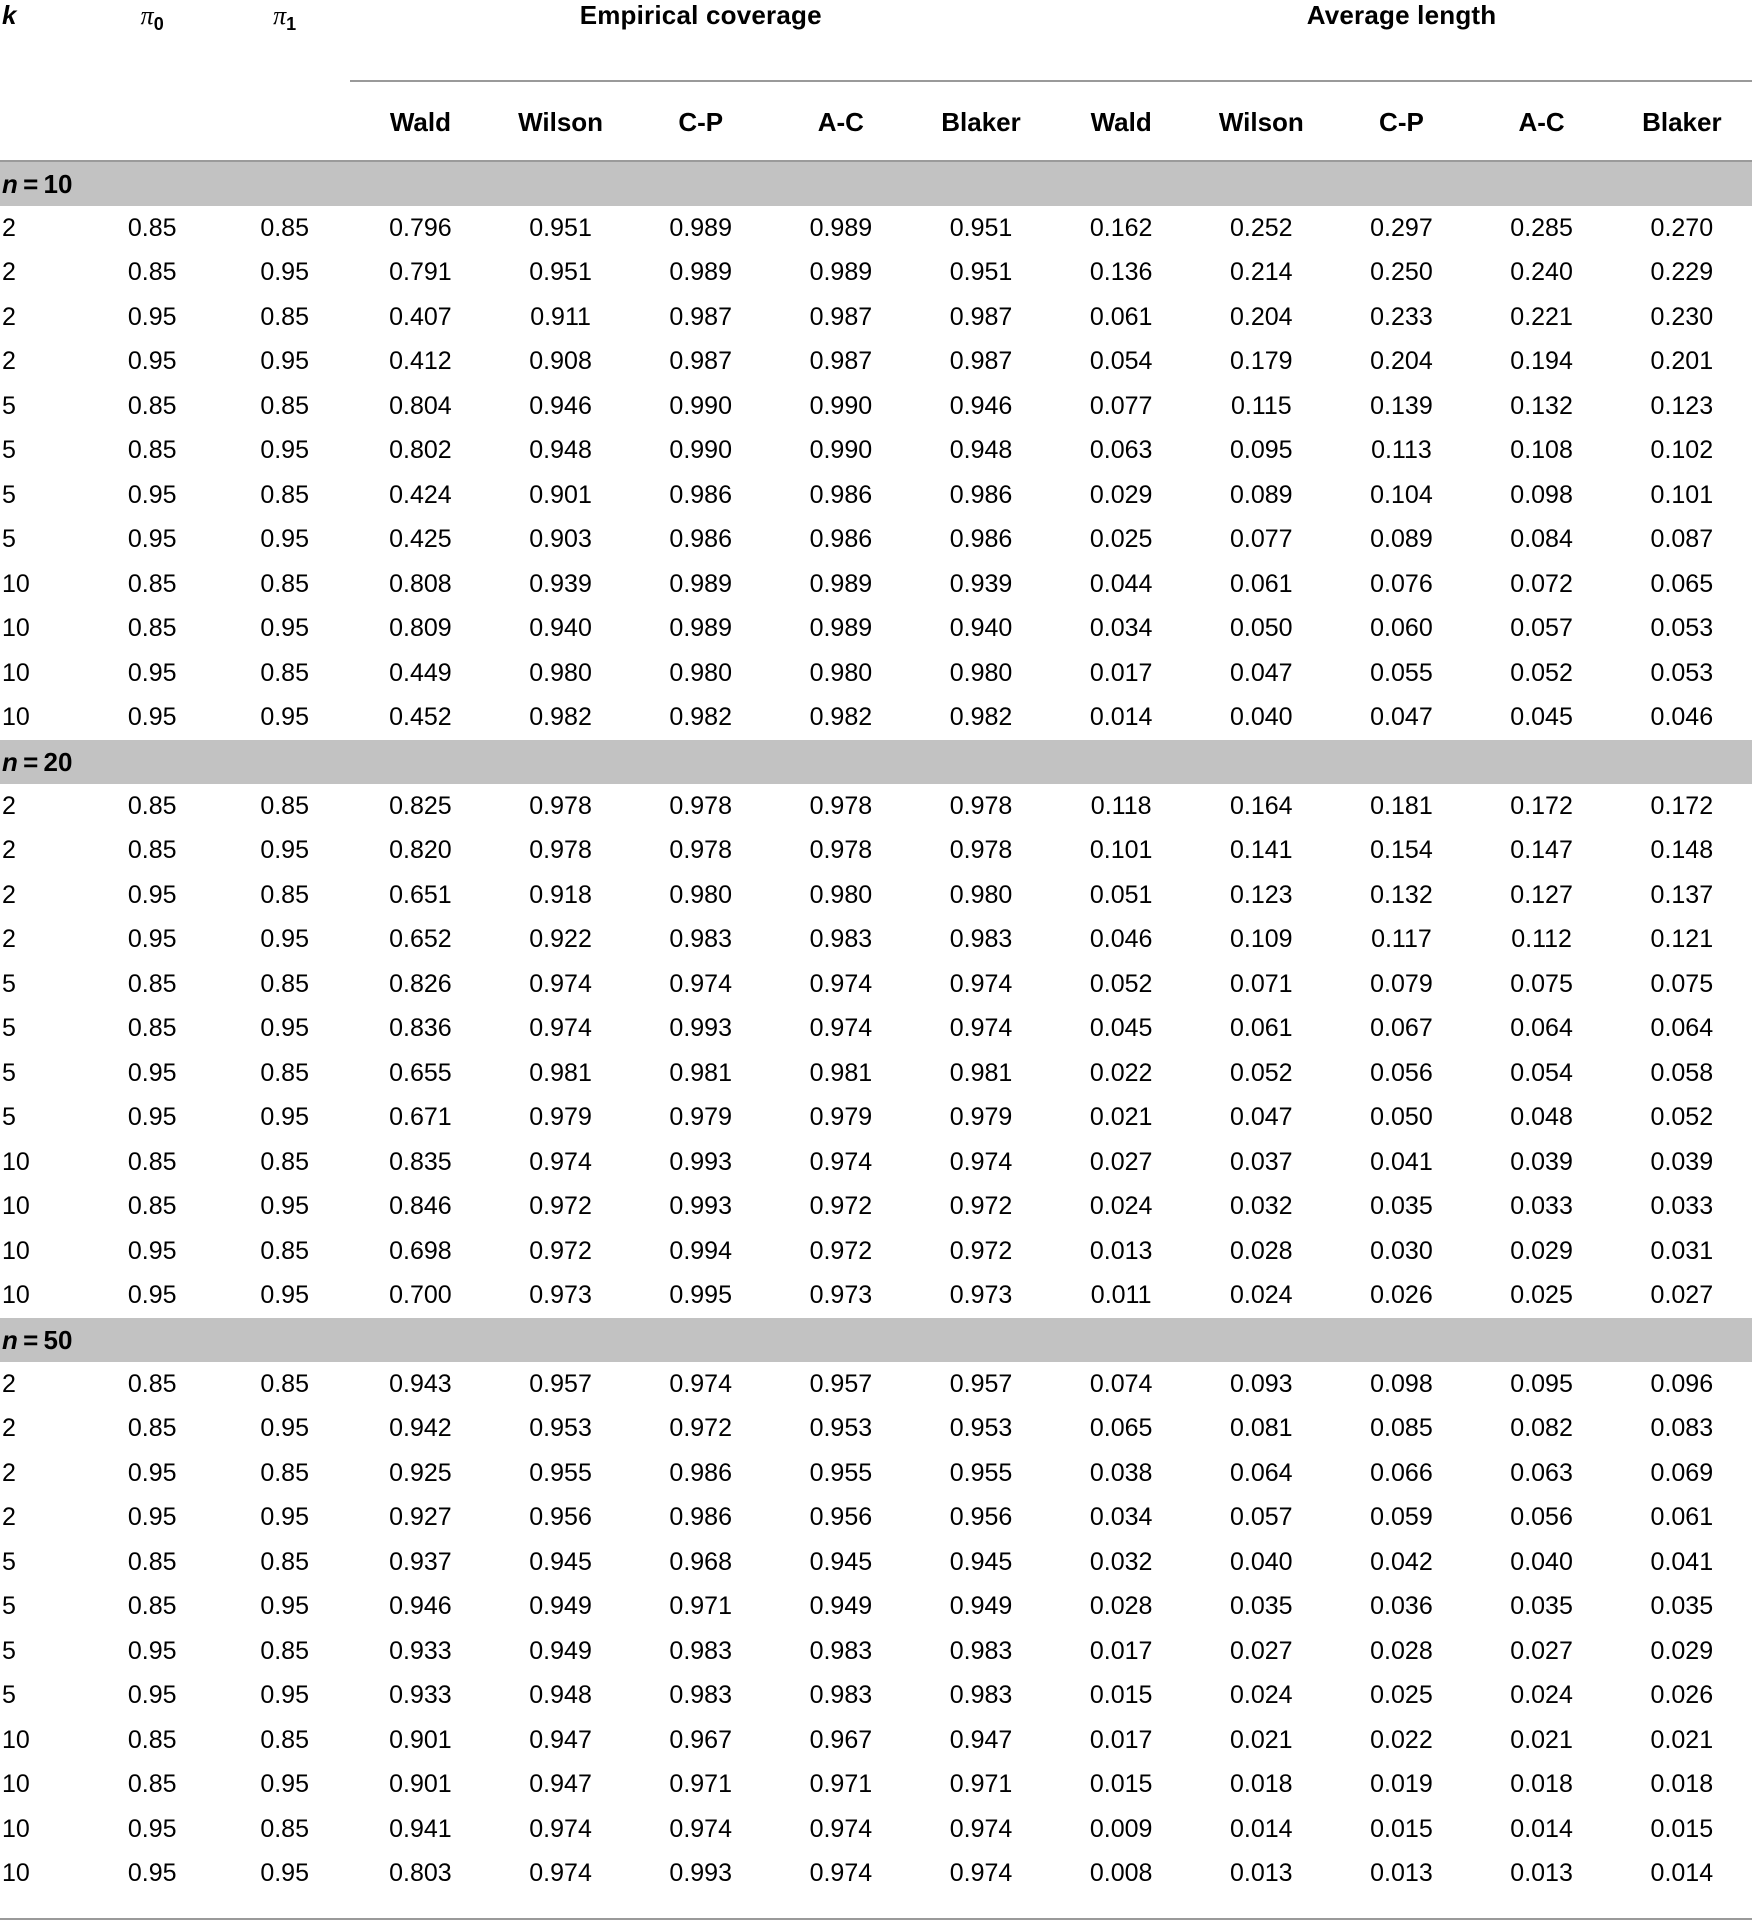 This screenshot has height=1920, width=1752. Describe the element at coordinates (1541, 1383) in the screenshot. I see `cell-length-ac: 0.095` at that location.